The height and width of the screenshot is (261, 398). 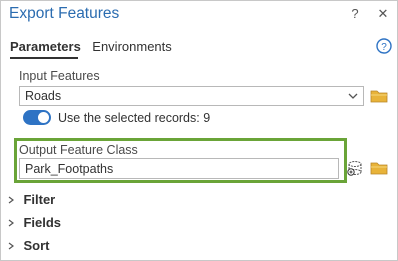 I want to click on output-feature-class-input: Park_Footpaths, so click(x=179, y=168).